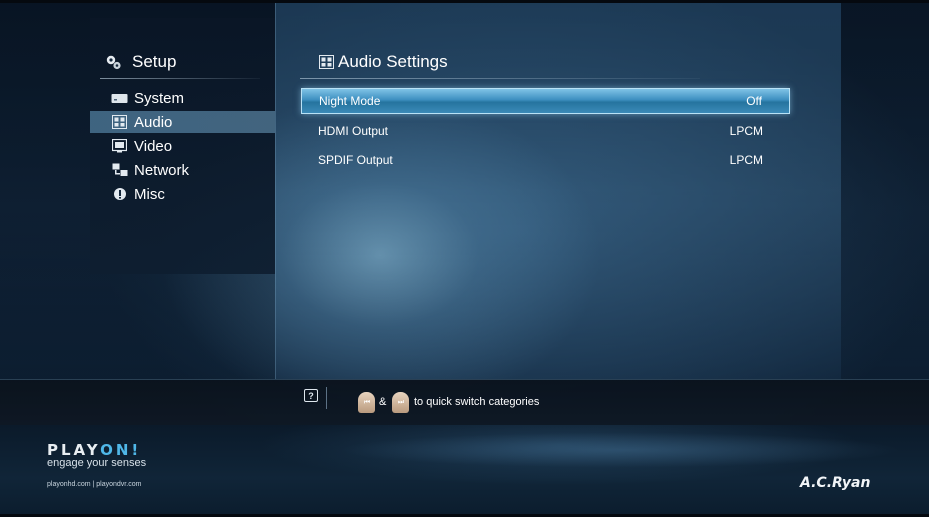 The height and width of the screenshot is (517, 929). What do you see at coordinates (545, 101) in the screenshot?
I see `setting-night-mode: Night Mode Off` at bounding box center [545, 101].